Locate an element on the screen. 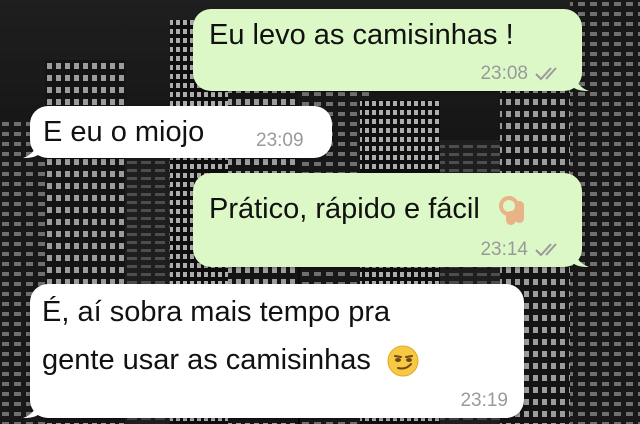  message-text: Prático, rápido e fácil is located at coordinates (344, 209).